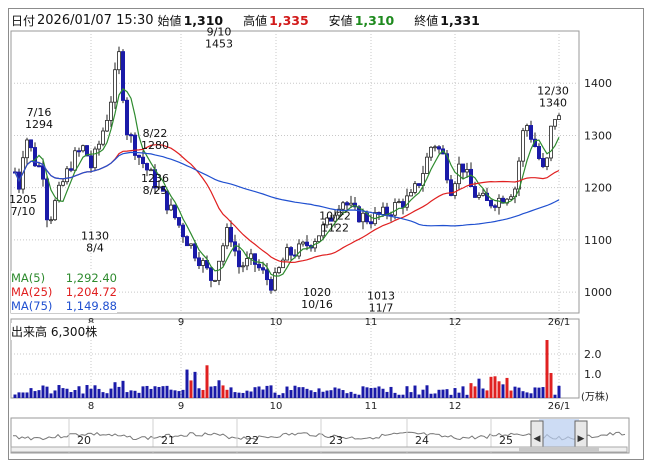 This screenshot has width=653, height=470. Describe the element at coordinates (598, 83) in the screenshot. I see `price-tick-label: 1400` at that location.